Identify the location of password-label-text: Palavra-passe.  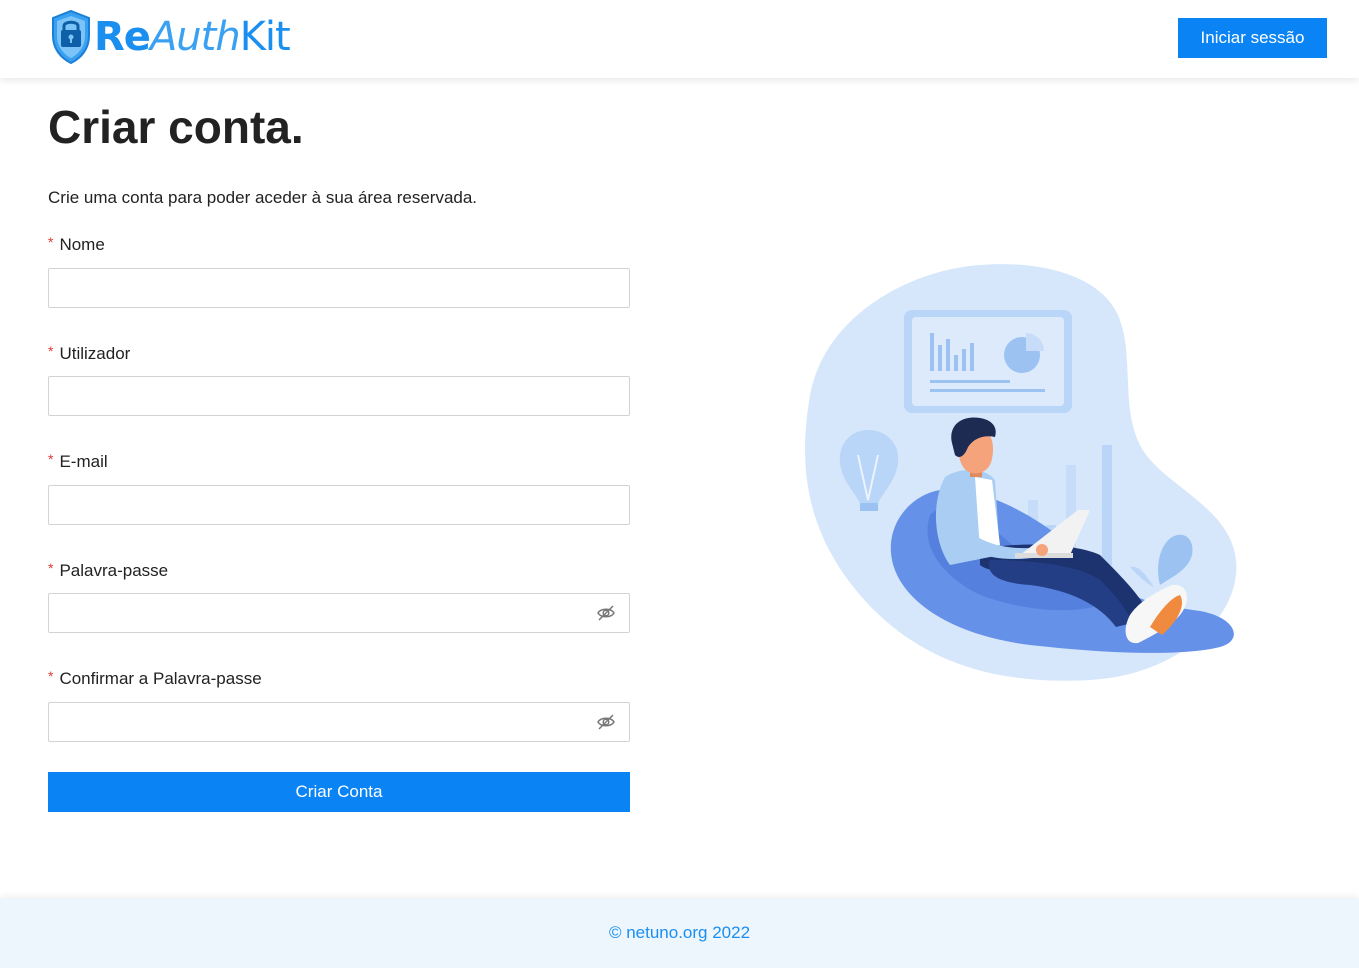
(114, 570).